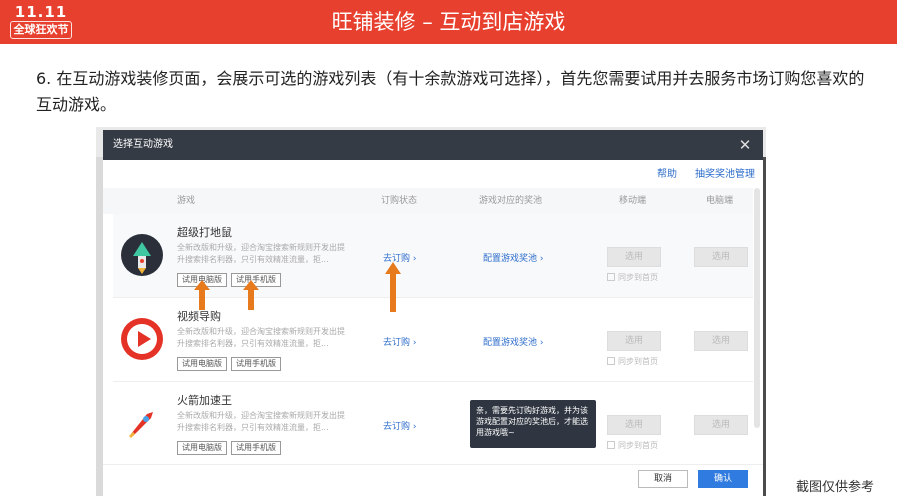 This screenshot has height=496, width=897. What do you see at coordinates (667, 174) in the screenshot?
I see `help-link: 帮助` at bounding box center [667, 174].